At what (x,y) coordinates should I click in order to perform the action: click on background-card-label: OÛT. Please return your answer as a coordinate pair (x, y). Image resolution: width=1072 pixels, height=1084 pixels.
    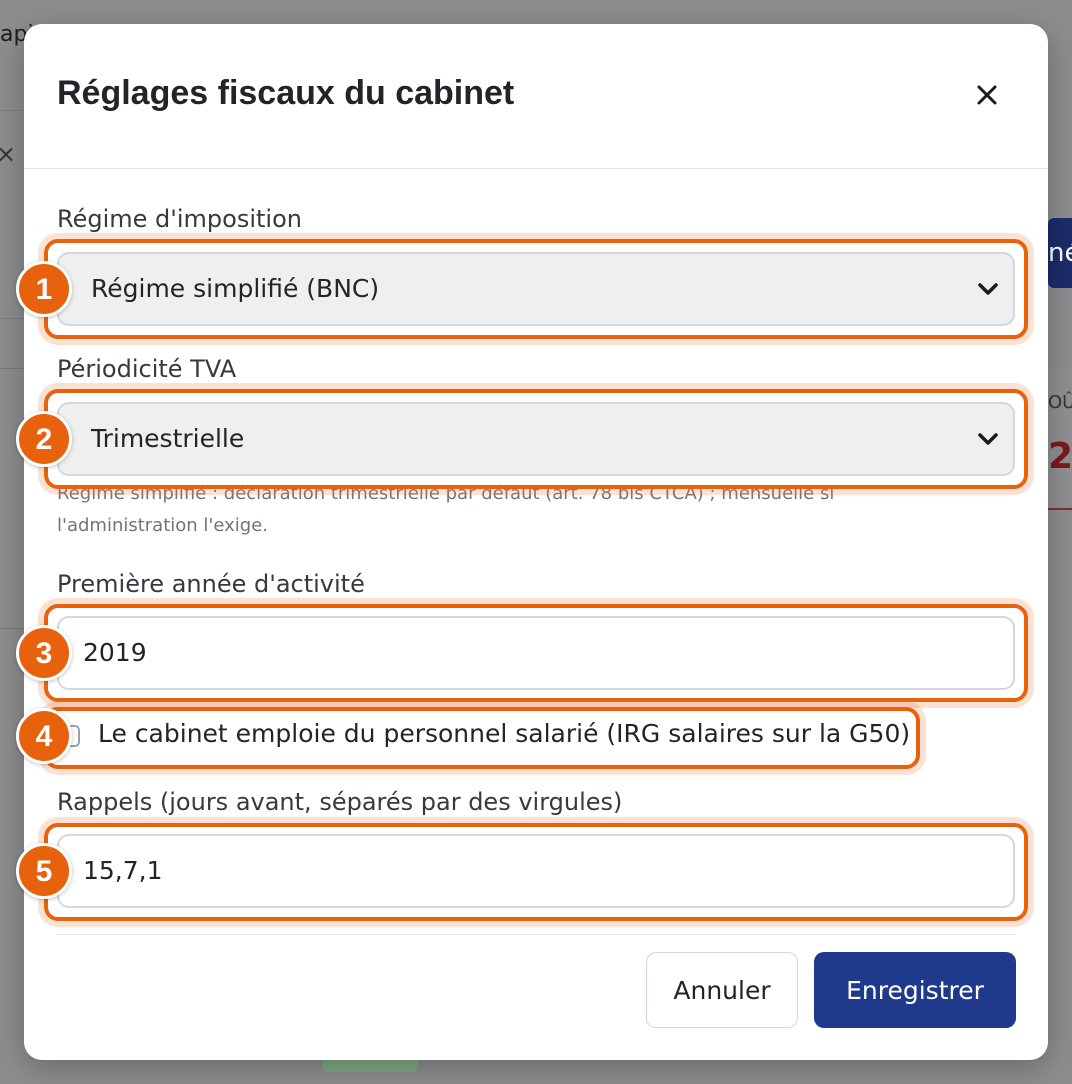
    Looking at the image, I should click on (1060, 402).